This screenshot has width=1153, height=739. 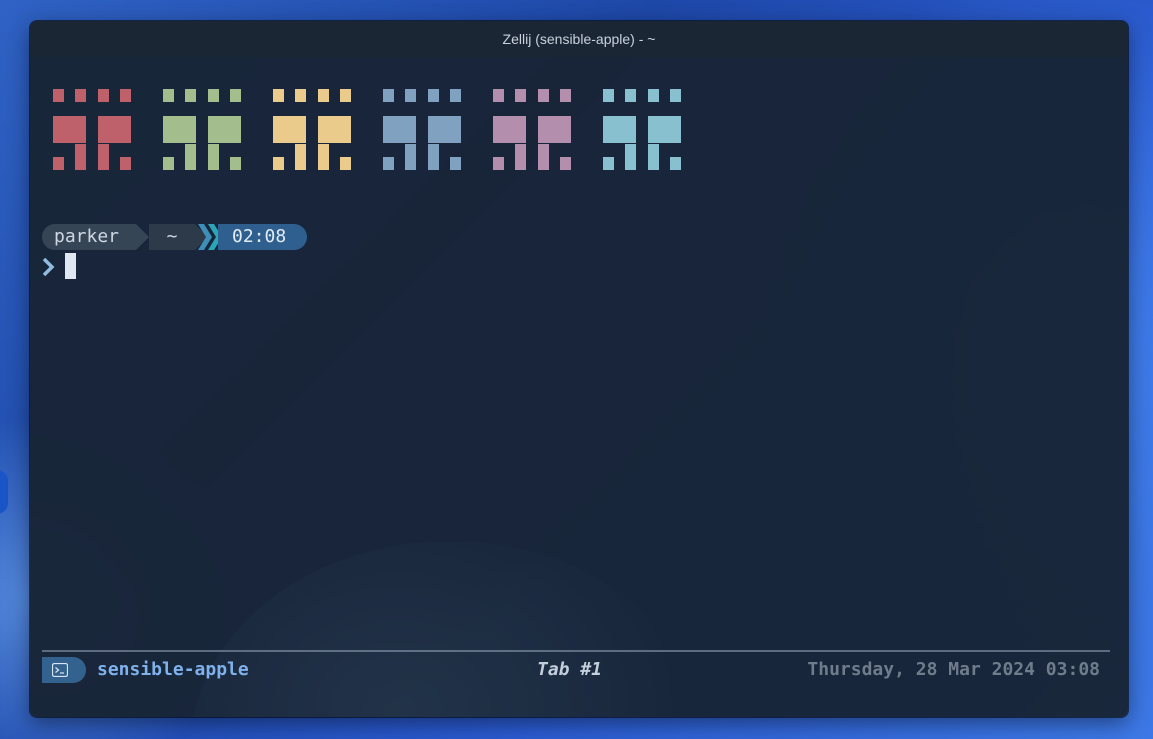 I want to click on text-cursor, so click(x=70, y=266).